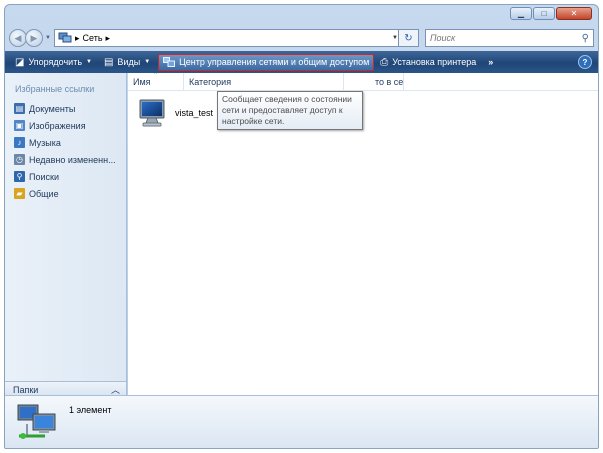 This screenshot has height=453, width=603. Describe the element at coordinates (585, 38) in the screenshot. I see `search-icon: ⚲` at that location.